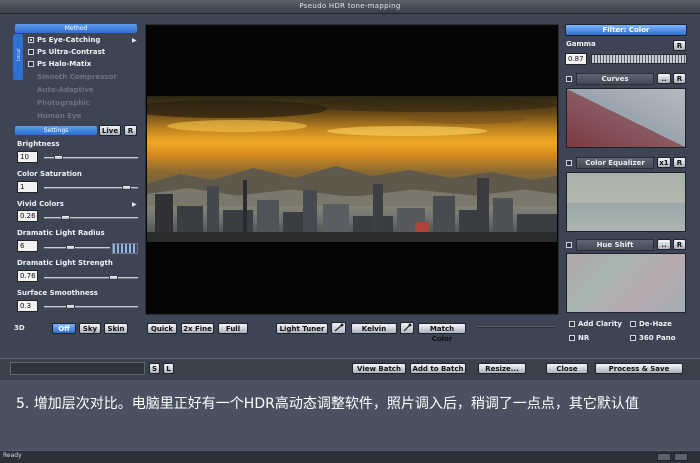 The image size is (700, 463). I want to click on color-equalizer-header: Color Equalizer, so click(615, 163).